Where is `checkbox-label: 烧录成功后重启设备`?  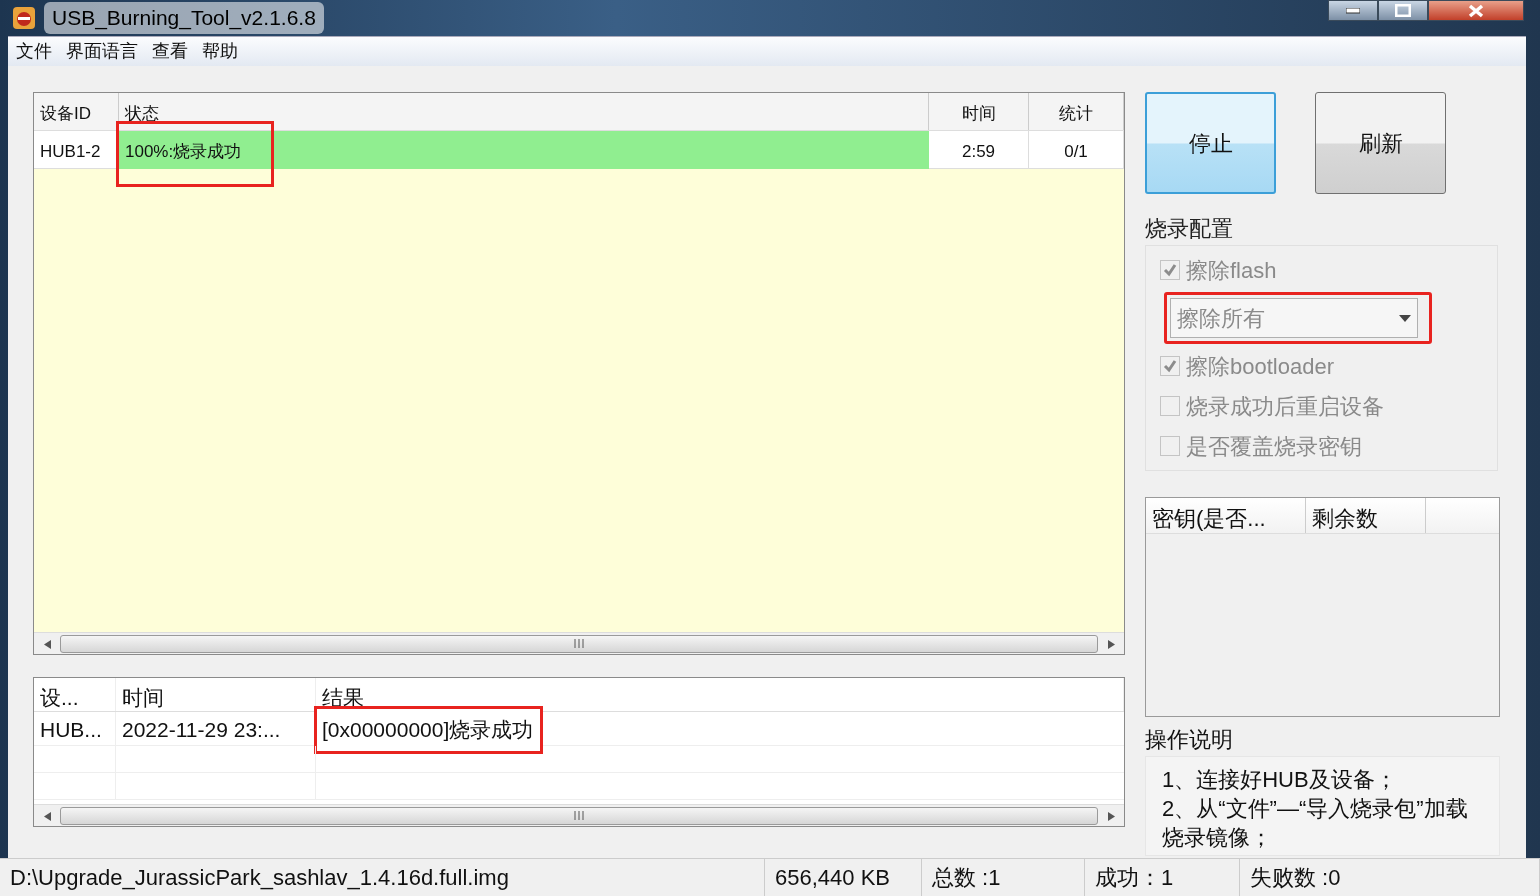
checkbox-label: 烧录成功后重启设备 is located at coordinates (1285, 406).